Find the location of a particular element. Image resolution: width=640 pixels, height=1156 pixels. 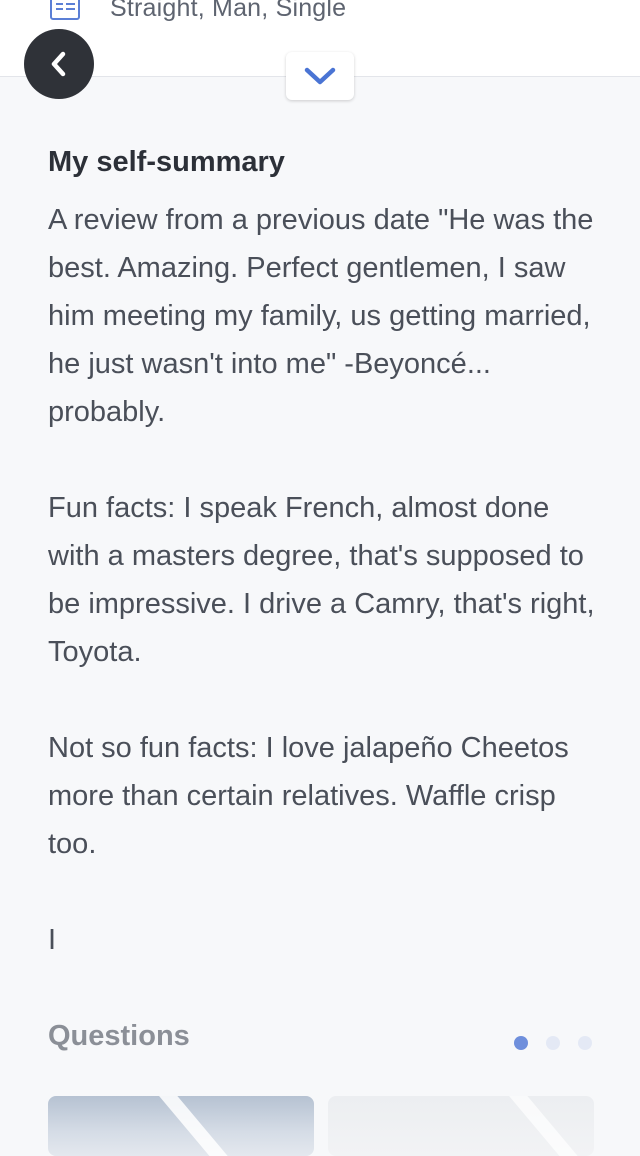

expand-button is located at coordinates (320, 76).